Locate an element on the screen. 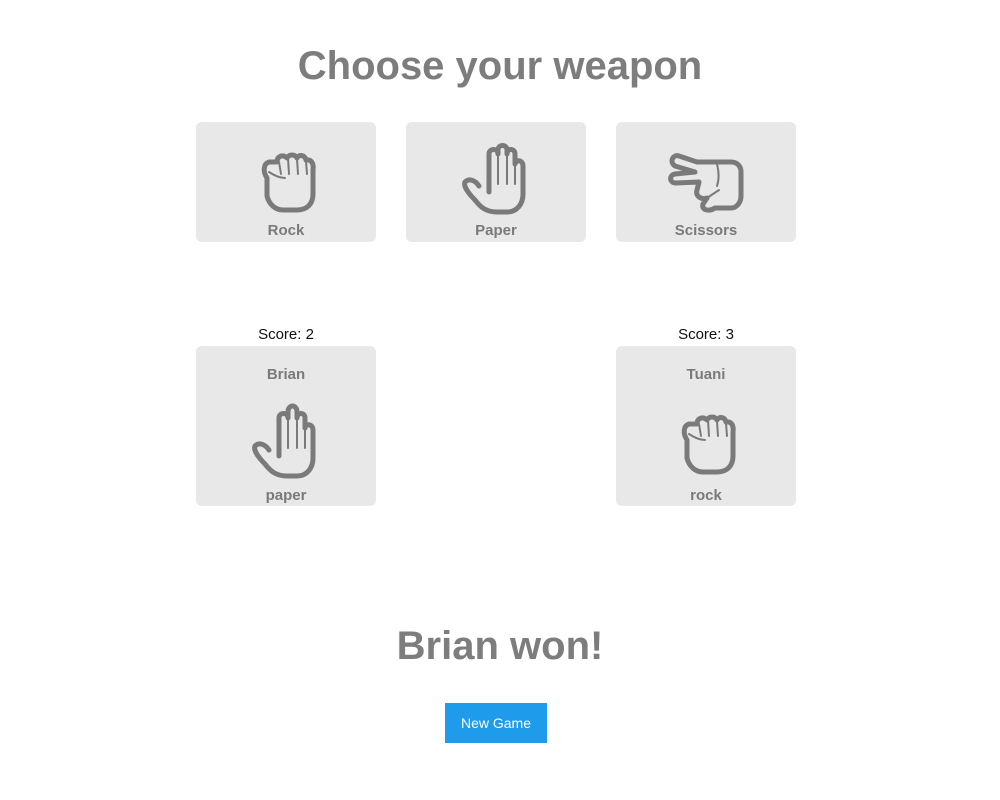 Image resolution: width=1000 pixels, height=800 pixels. opponent-score: Score: 3 is located at coordinates (706, 334).